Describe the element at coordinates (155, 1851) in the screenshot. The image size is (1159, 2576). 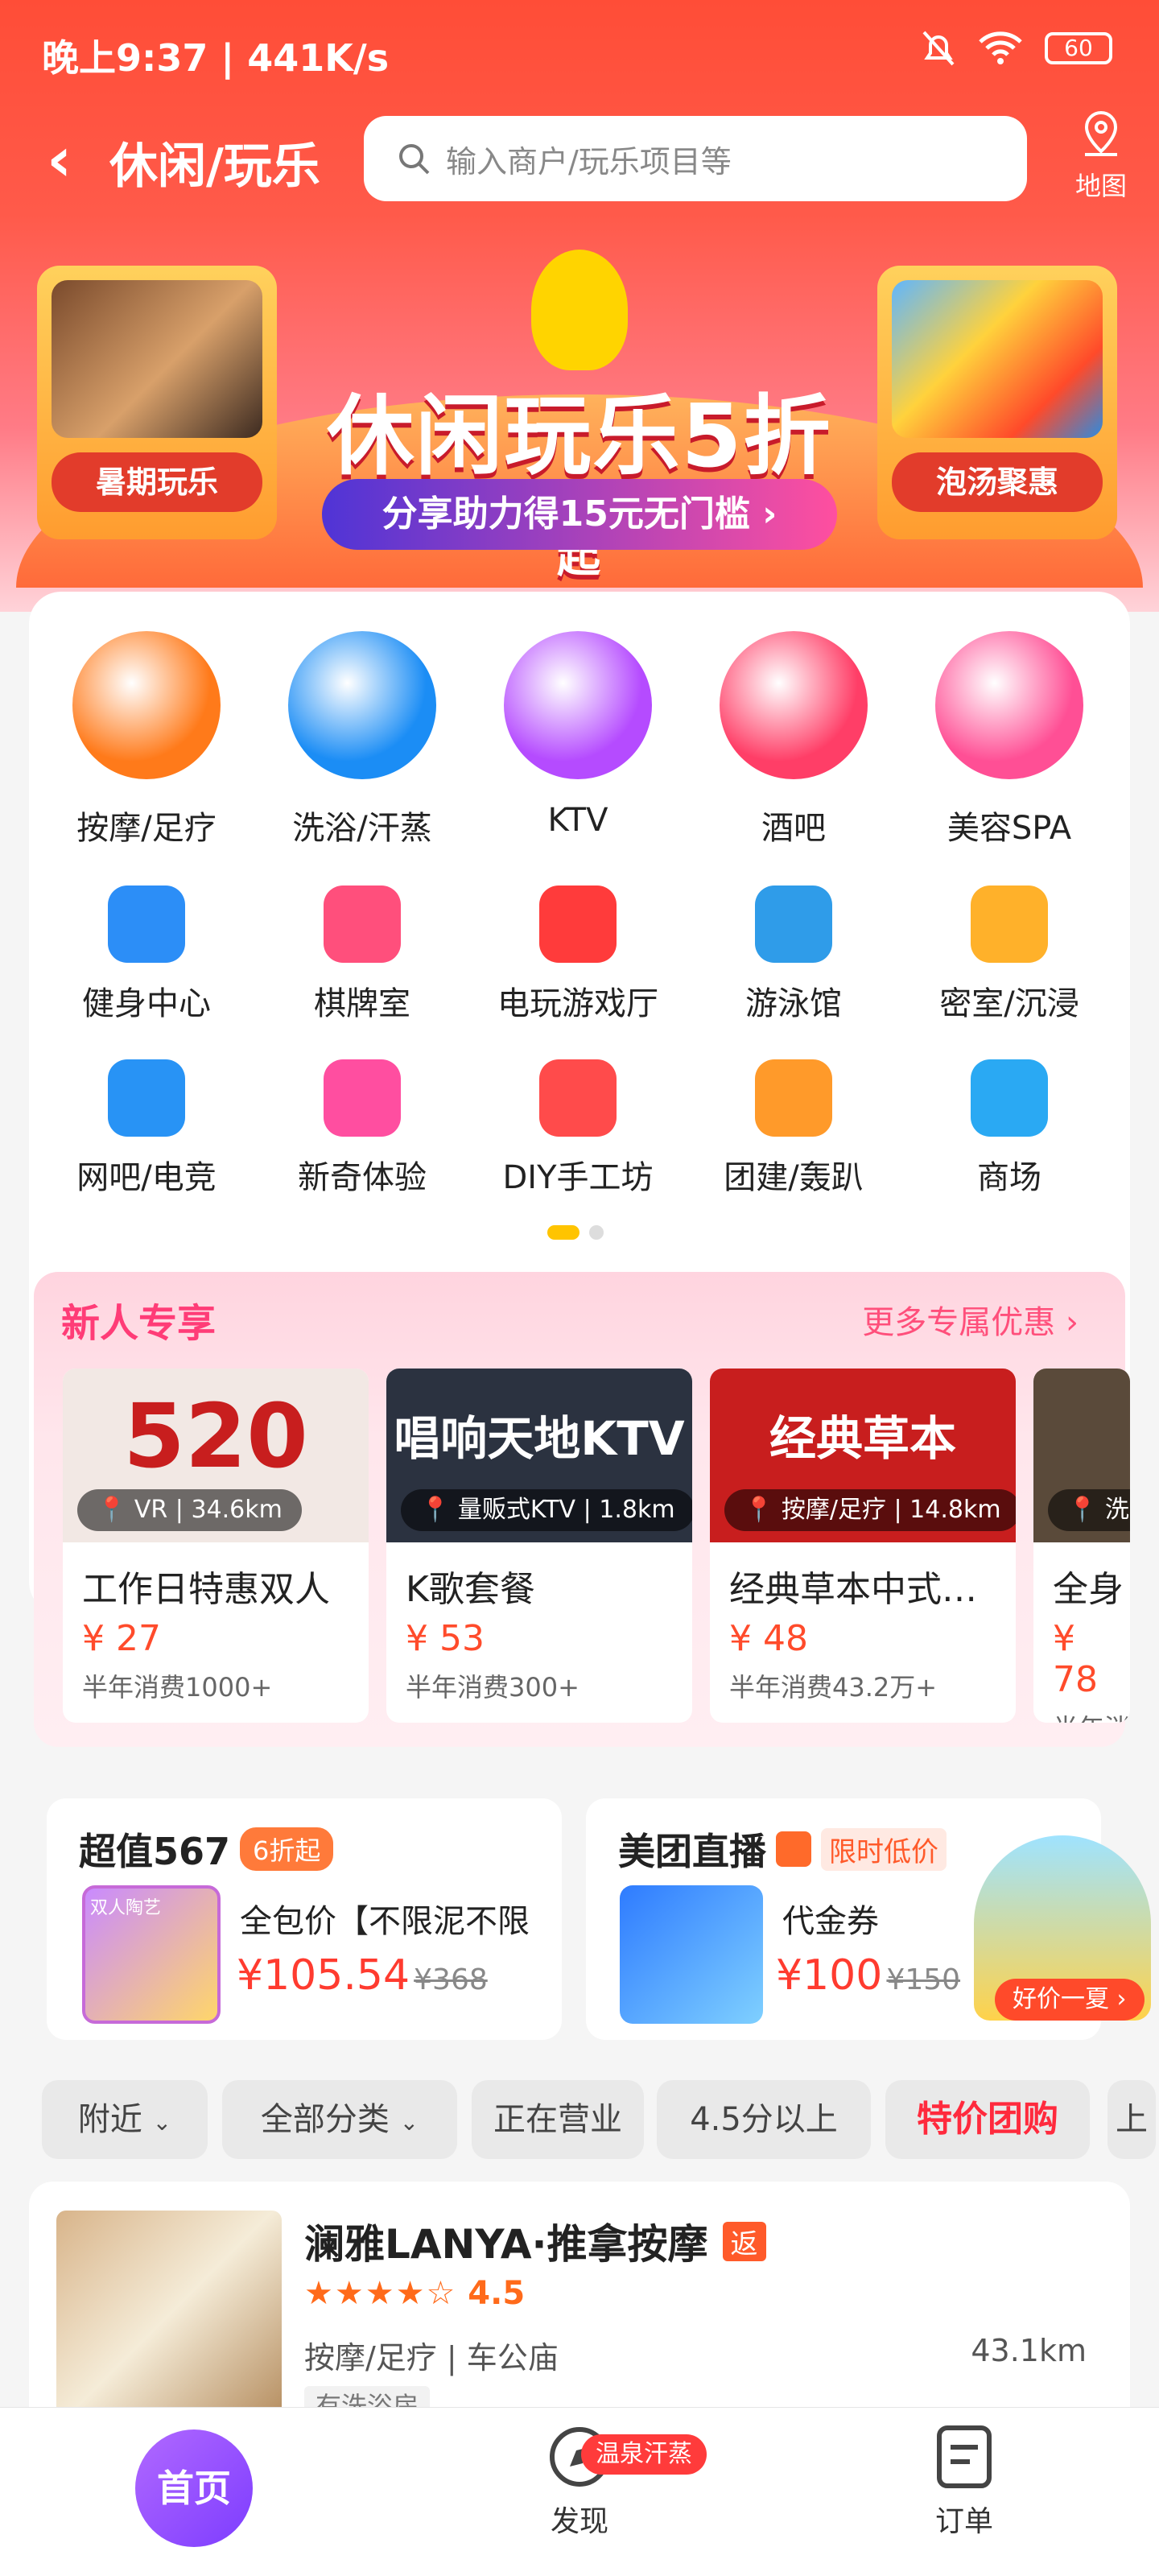
I see `promo-left-title: 超值567` at that location.